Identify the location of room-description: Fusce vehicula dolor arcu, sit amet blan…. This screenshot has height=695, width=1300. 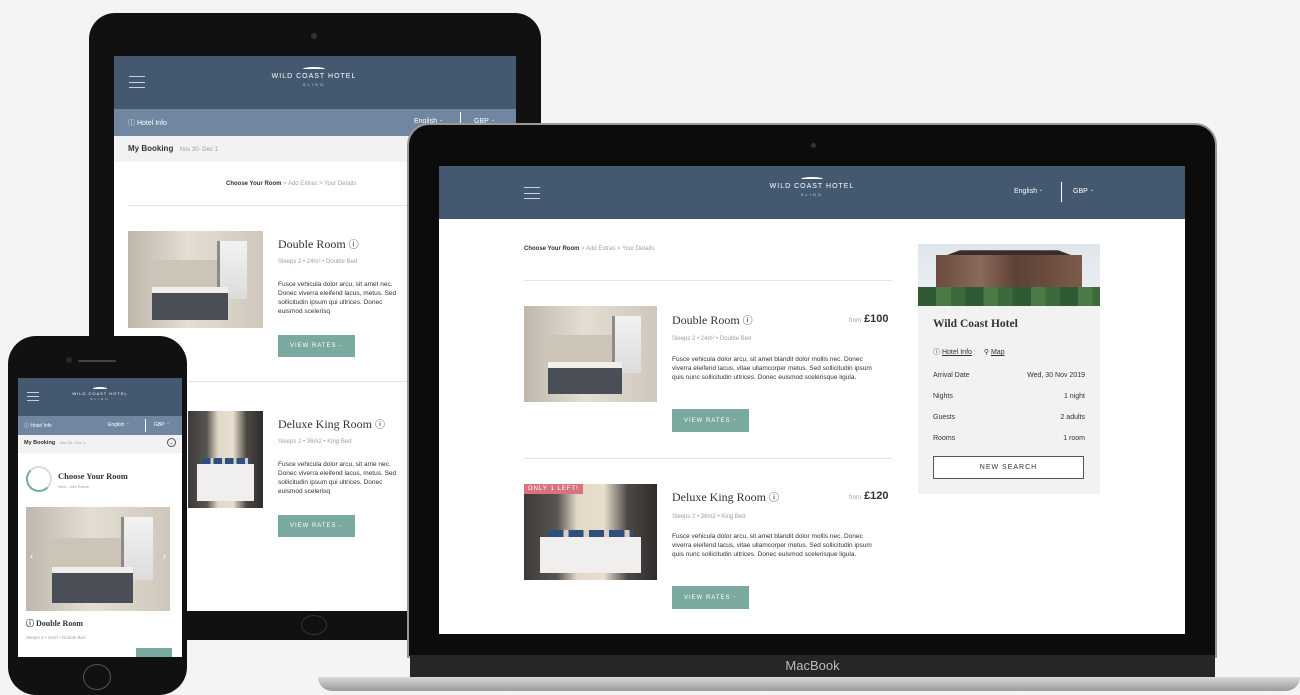
(772, 545).